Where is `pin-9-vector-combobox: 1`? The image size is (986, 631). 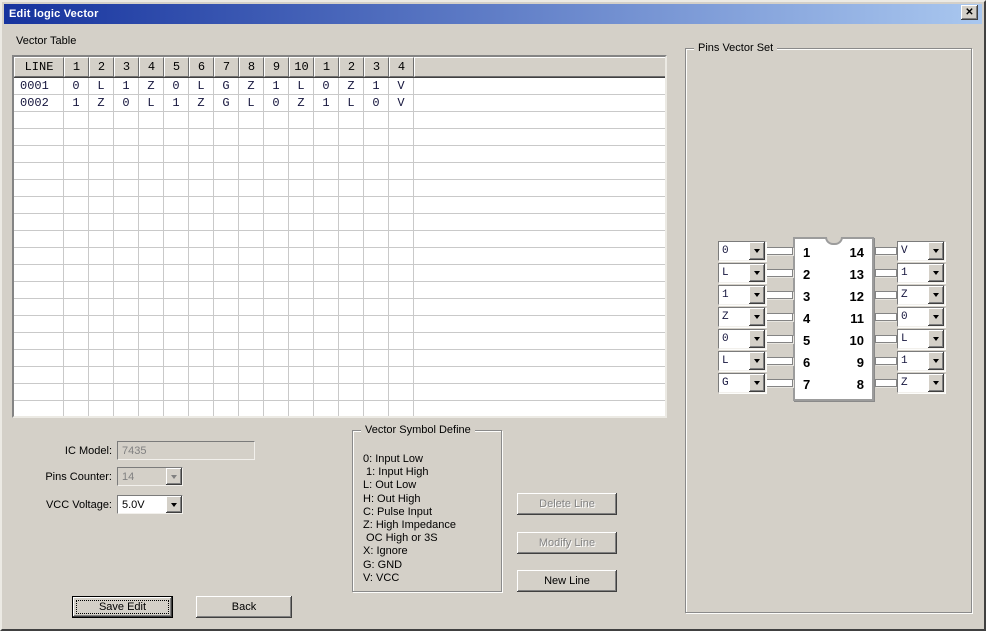
pin-9-vector-combobox: 1 is located at coordinates (921, 361).